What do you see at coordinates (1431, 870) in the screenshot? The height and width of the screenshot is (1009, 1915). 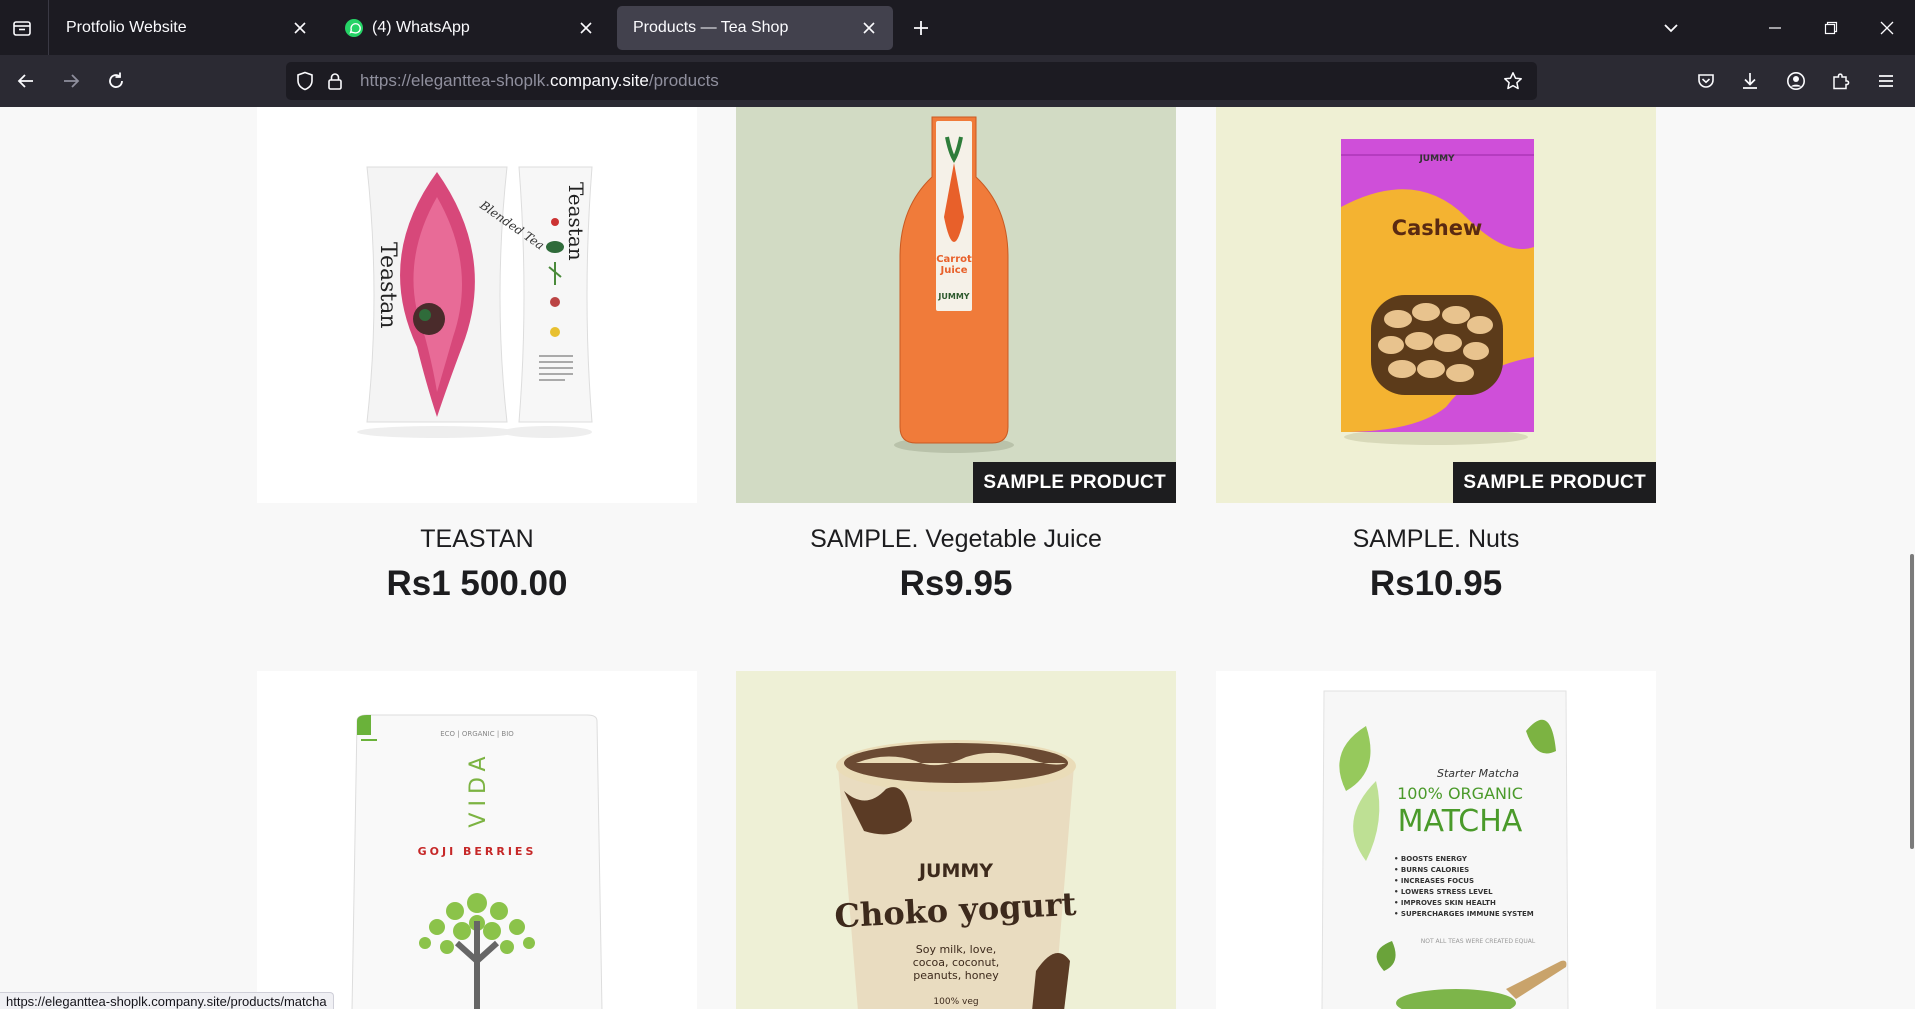 I see `svg-text: • BURNS CALORIES` at bounding box center [1431, 870].